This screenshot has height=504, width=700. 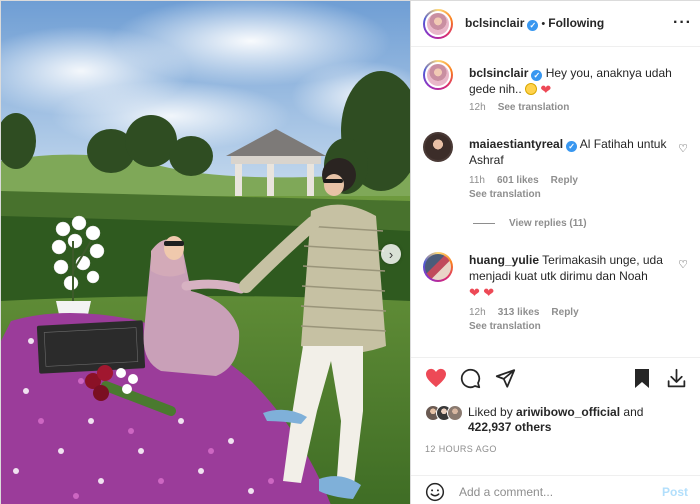 I want to click on liked-by-user-link: ariwibowo_official, so click(x=568, y=412).